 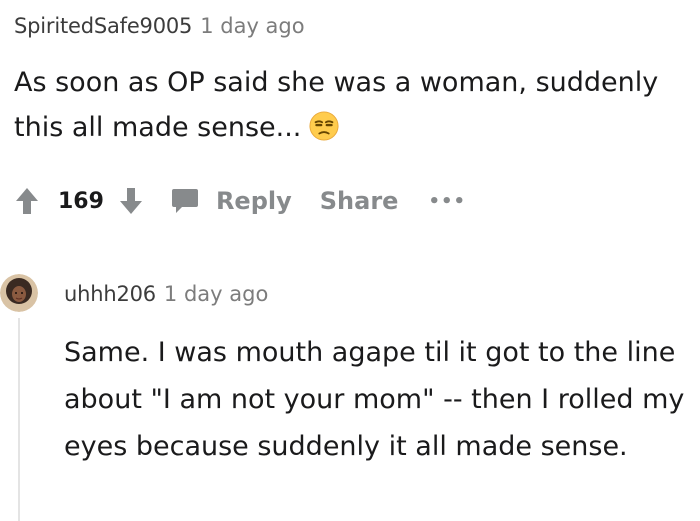 I want to click on chat-bubble-icon, so click(x=184, y=201).